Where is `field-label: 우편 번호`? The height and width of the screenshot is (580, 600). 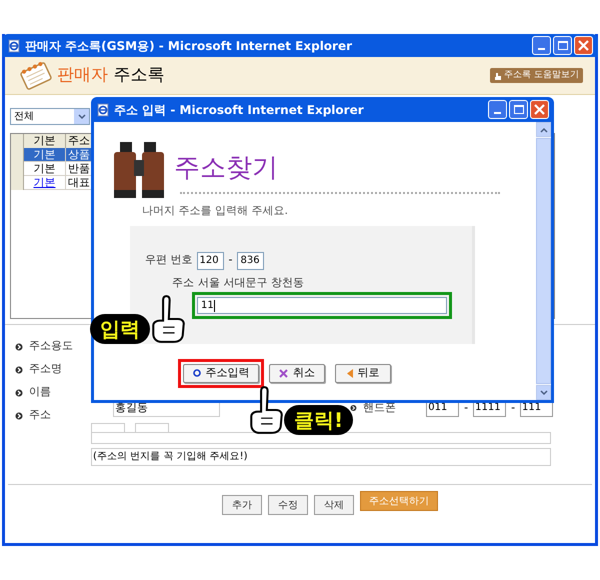
field-label: 우편 번호 is located at coordinates (168, 260).